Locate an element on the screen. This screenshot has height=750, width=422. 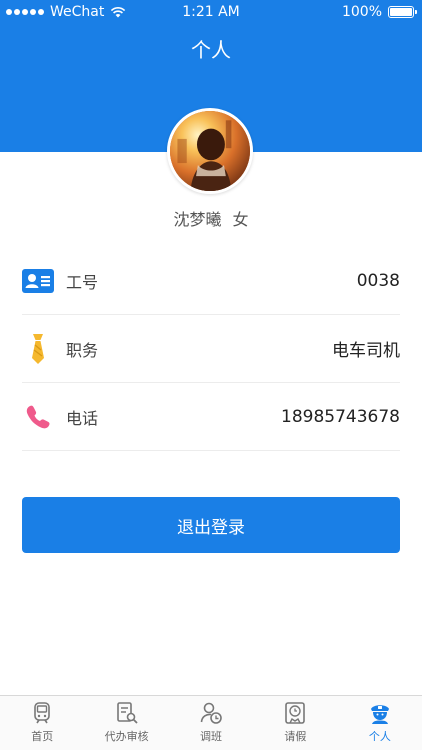
avatar-photo is located at coordinates (210, 151).